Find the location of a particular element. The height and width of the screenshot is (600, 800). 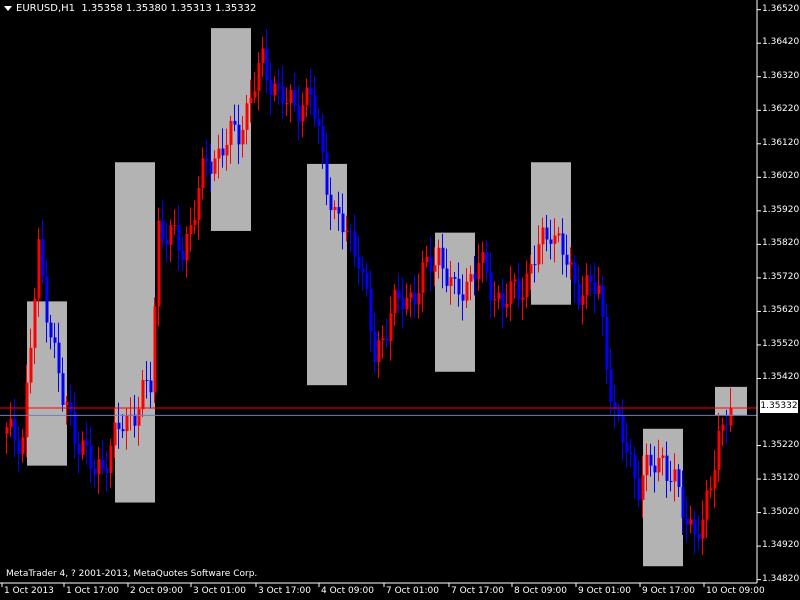

time-tick-label: 8 Oct 09:00 is located at coordinates (540, 591).